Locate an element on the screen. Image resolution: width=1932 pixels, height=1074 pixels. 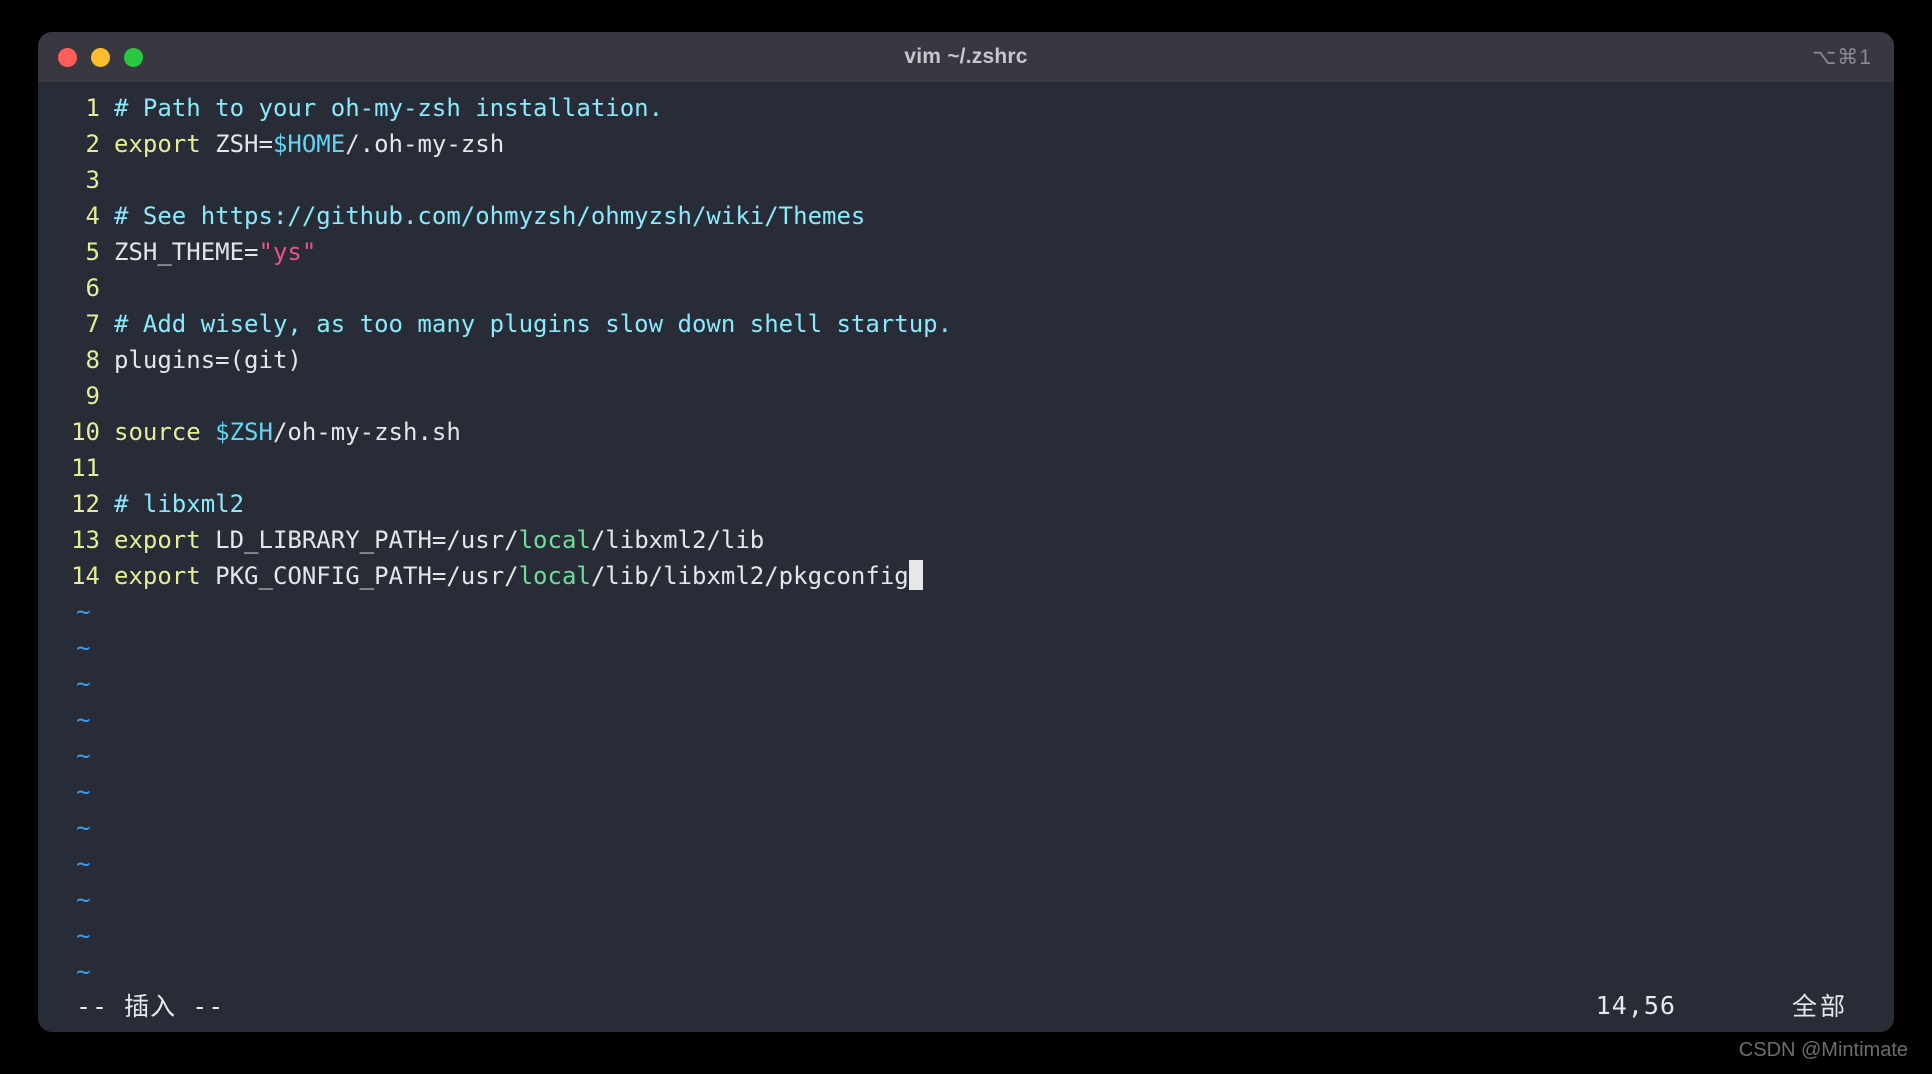
status-scroll-indicator: 全部 is located at coordinates (1819, 1006).